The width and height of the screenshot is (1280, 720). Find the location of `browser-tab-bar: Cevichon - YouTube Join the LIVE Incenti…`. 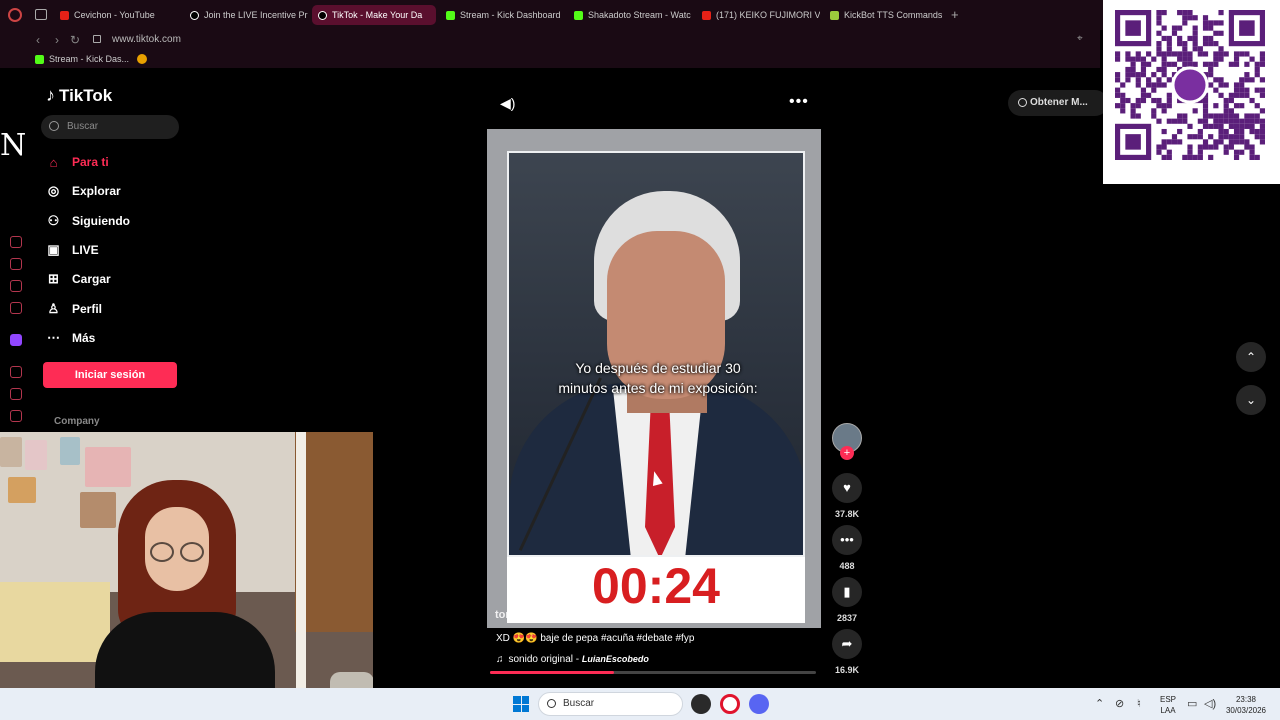

browser-tab-bar: Cevichon - YouTube Join the LIVE Incenti… is located at coordinates (640, 15).